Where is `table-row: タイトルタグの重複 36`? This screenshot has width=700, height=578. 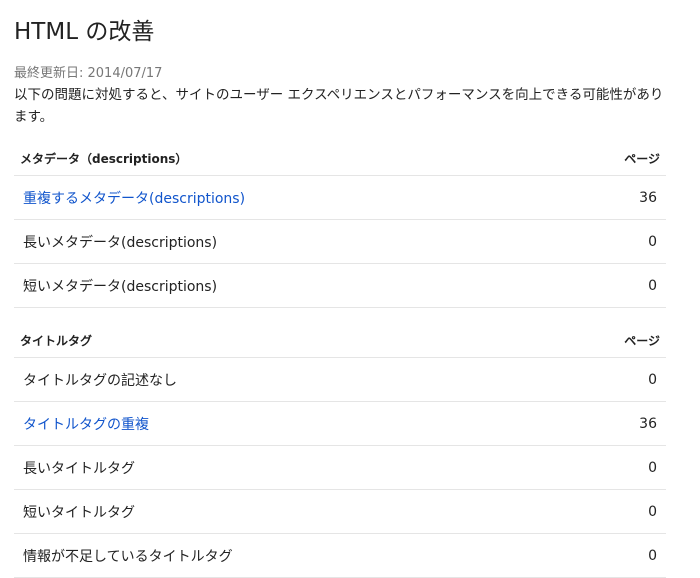 table-row: タイトルタグの重複 36 is located at coordinates (340, 424).